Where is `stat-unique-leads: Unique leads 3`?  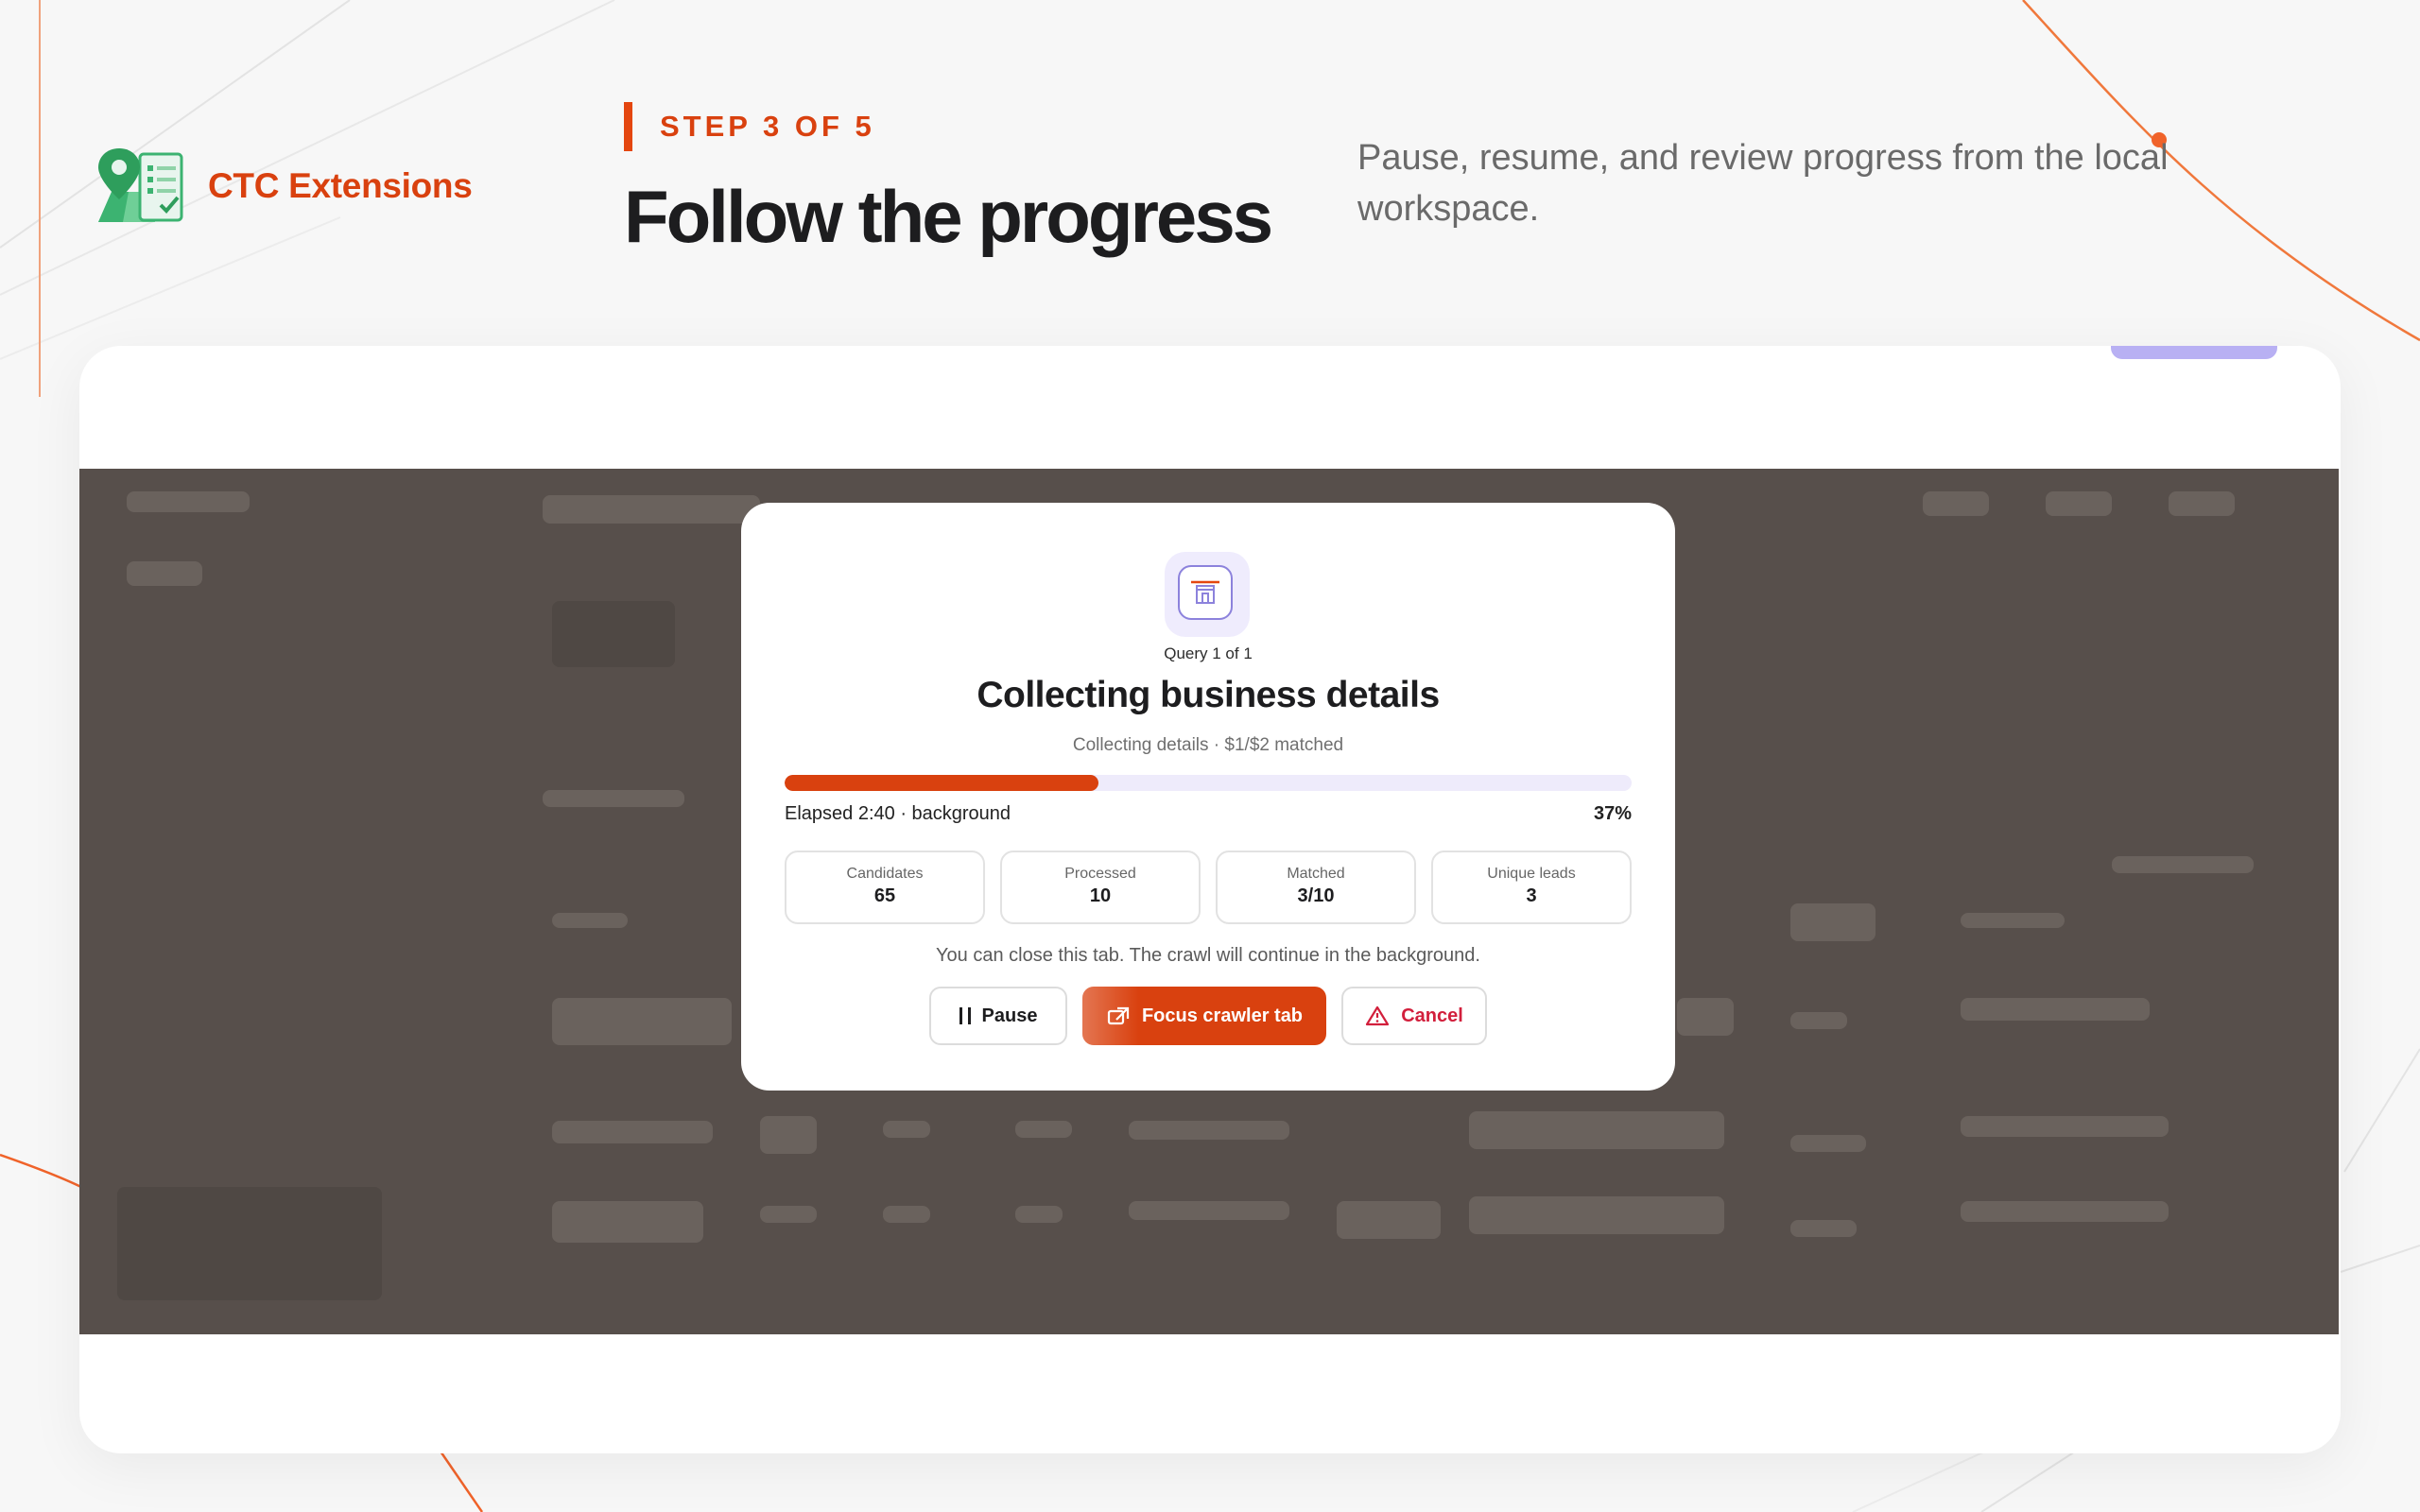
stat-unique-leads: Unique leads 3 is located at coordinates (1531, 887).